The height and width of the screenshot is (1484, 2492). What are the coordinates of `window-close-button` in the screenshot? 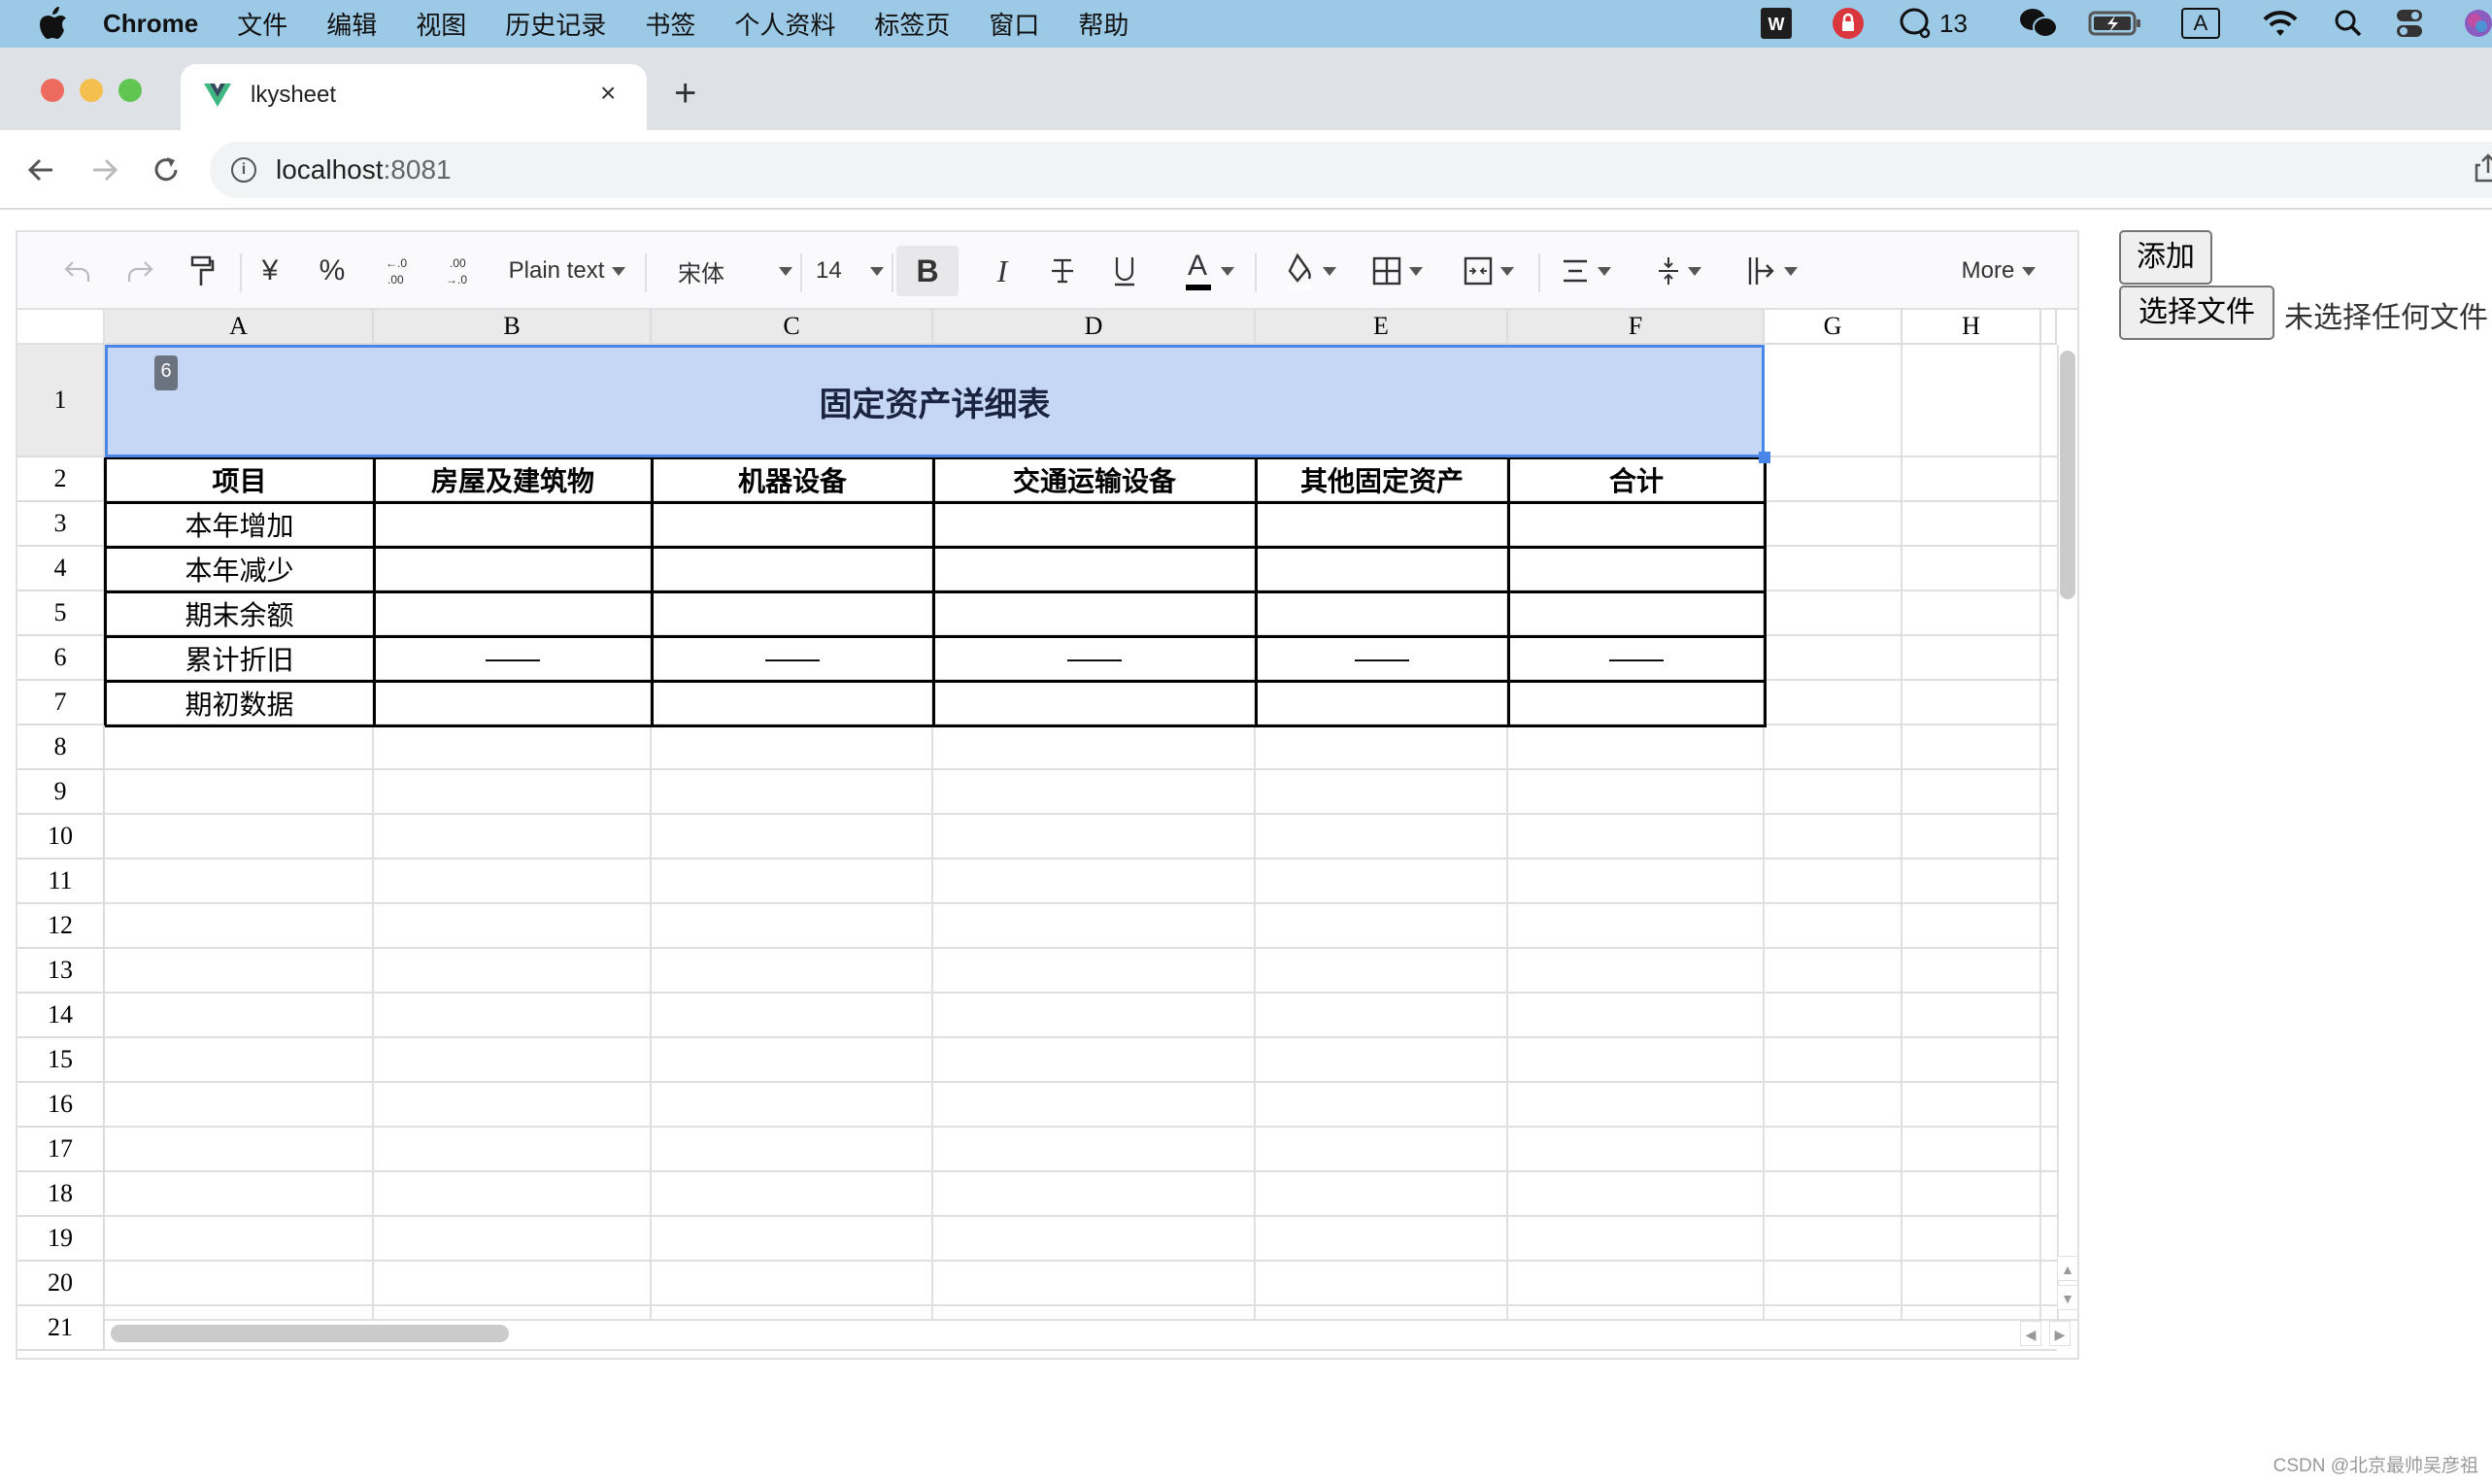 It's located at (53, 90).